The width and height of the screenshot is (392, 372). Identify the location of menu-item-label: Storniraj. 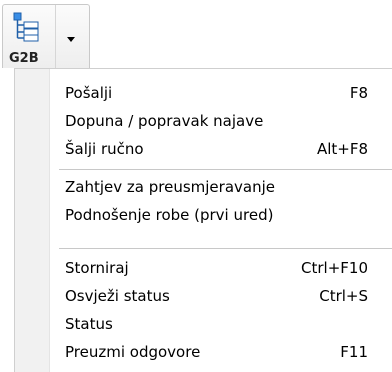
(97, 268).